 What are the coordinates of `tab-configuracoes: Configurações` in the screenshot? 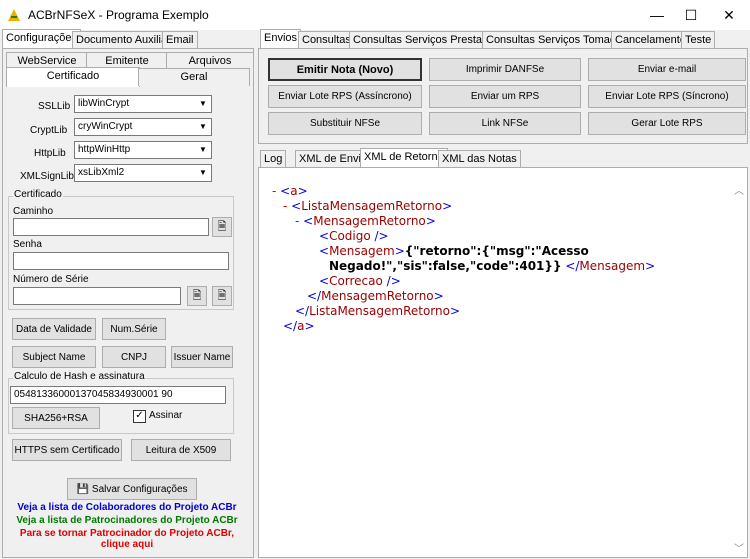 It's located at (41, 39).